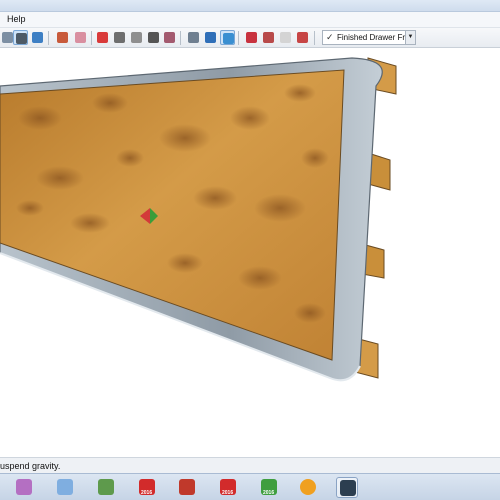  Describe the element at coordinates (65, 487) in the screenshot. I see `taskbar-files-icon` at that location.